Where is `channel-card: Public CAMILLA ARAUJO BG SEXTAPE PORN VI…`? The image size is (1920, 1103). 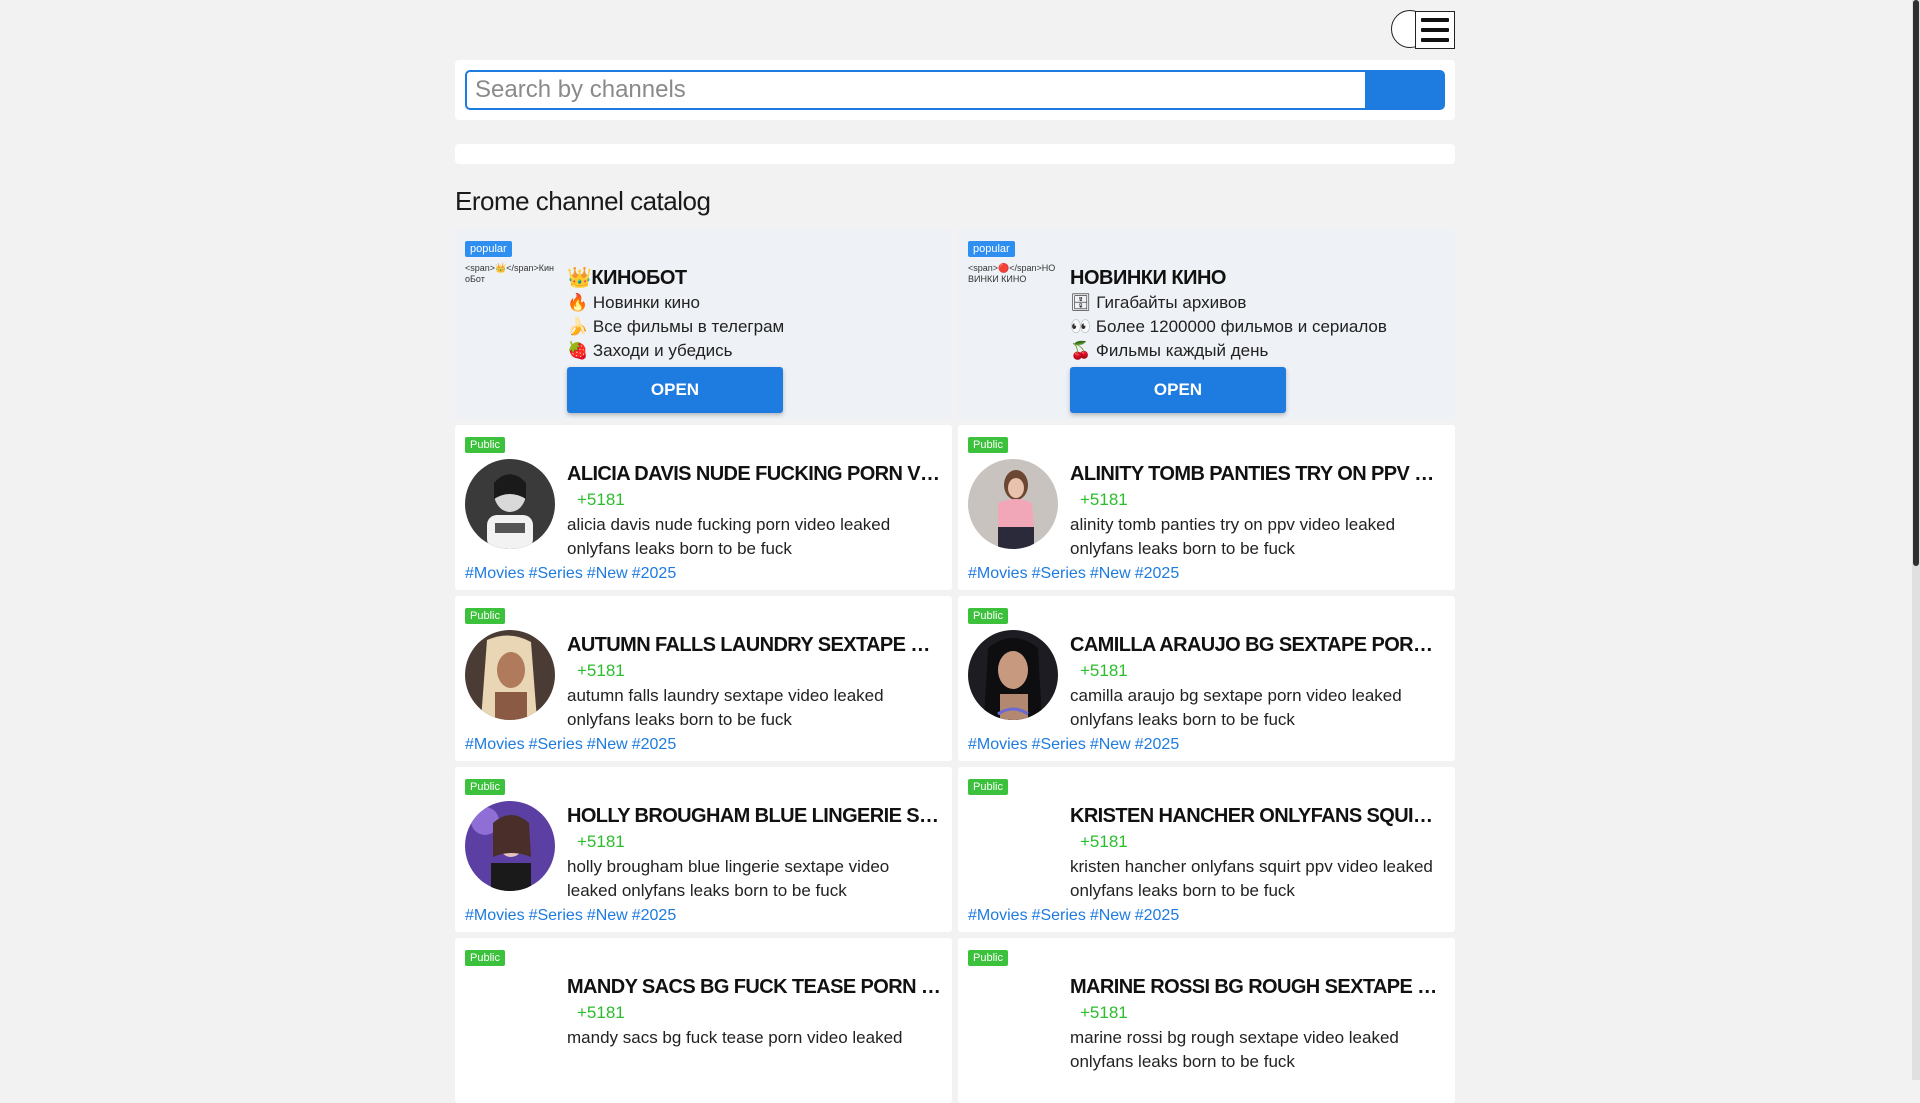
channel-card: Public CAMILLA ARAUJO BG SEXTAPE PORN VI… is located at coordinates (1206, 678).